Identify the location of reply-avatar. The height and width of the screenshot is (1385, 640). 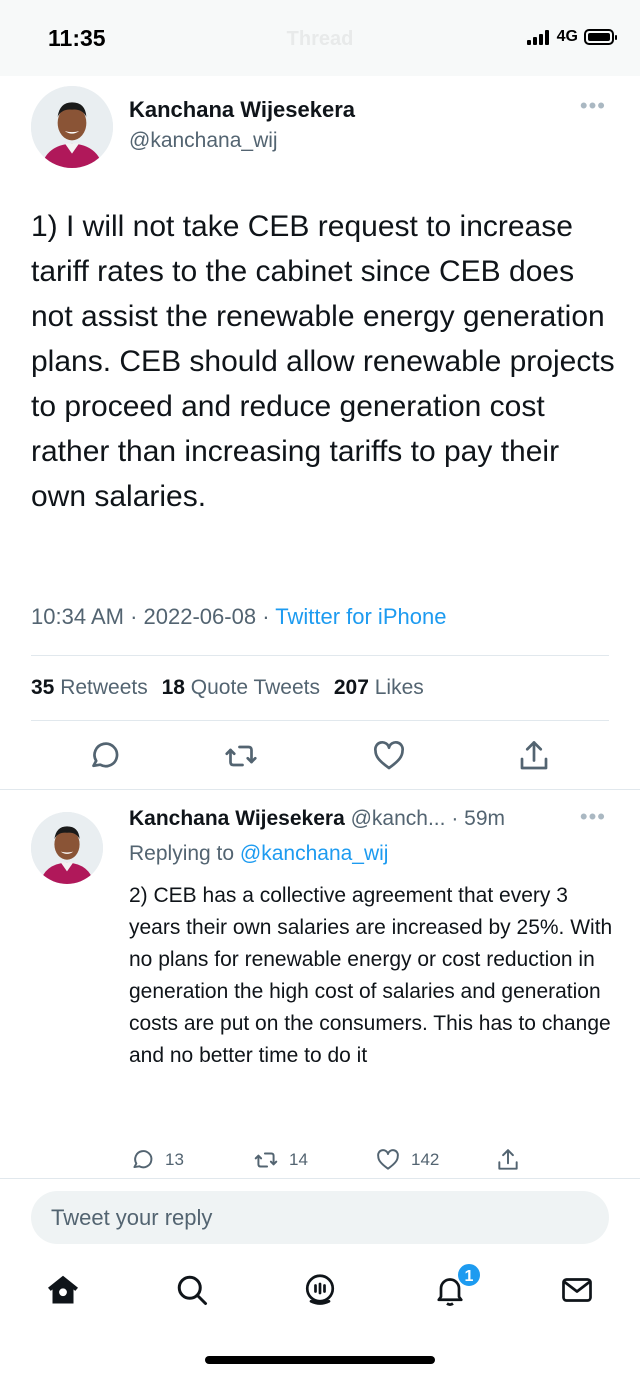
(67, 848).